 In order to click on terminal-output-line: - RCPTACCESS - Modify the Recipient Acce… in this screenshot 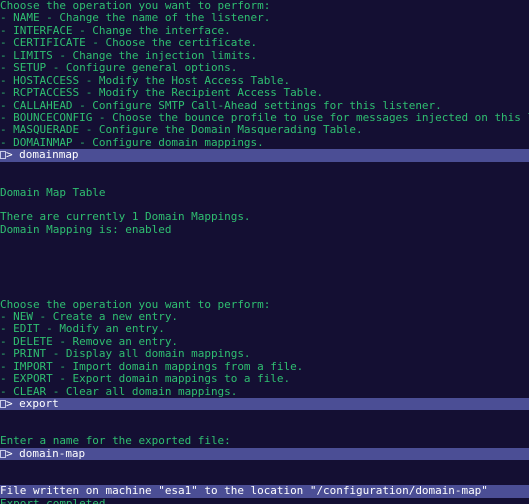, I will do `click(162, 93)`.